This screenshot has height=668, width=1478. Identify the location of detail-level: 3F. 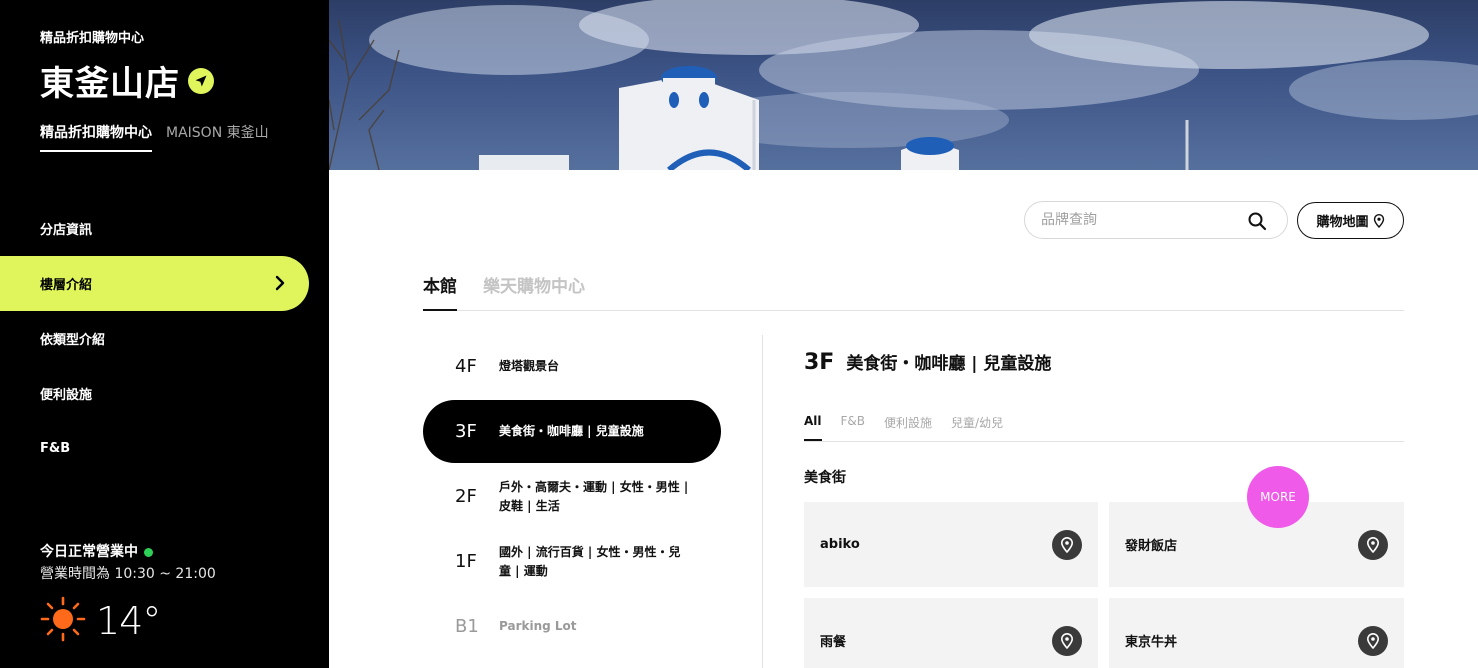
(819, 362).